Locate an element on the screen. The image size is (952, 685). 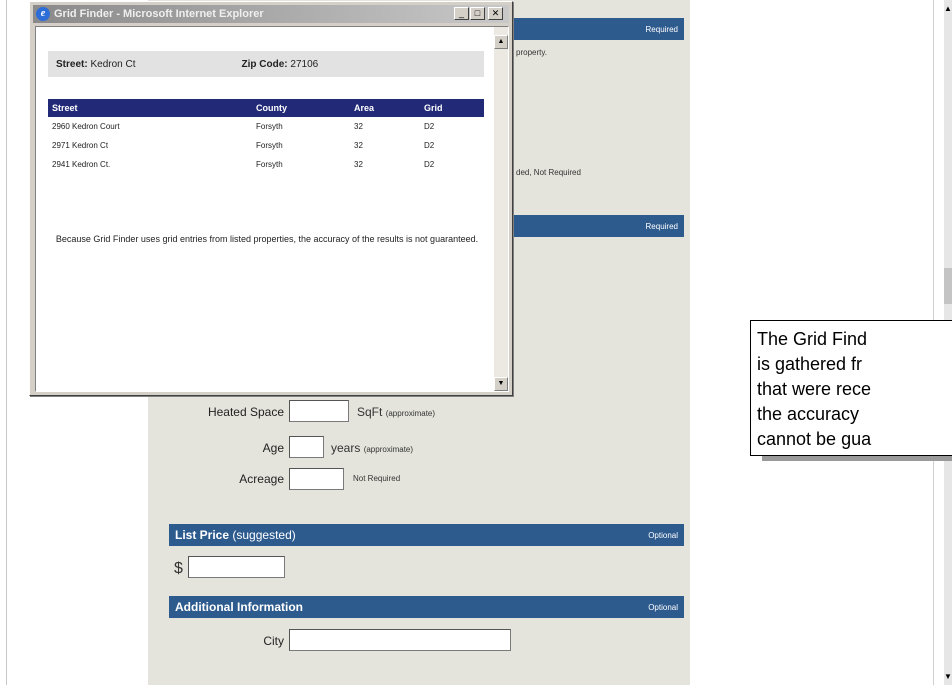
list-price-input is located at coordinates (236, 567).